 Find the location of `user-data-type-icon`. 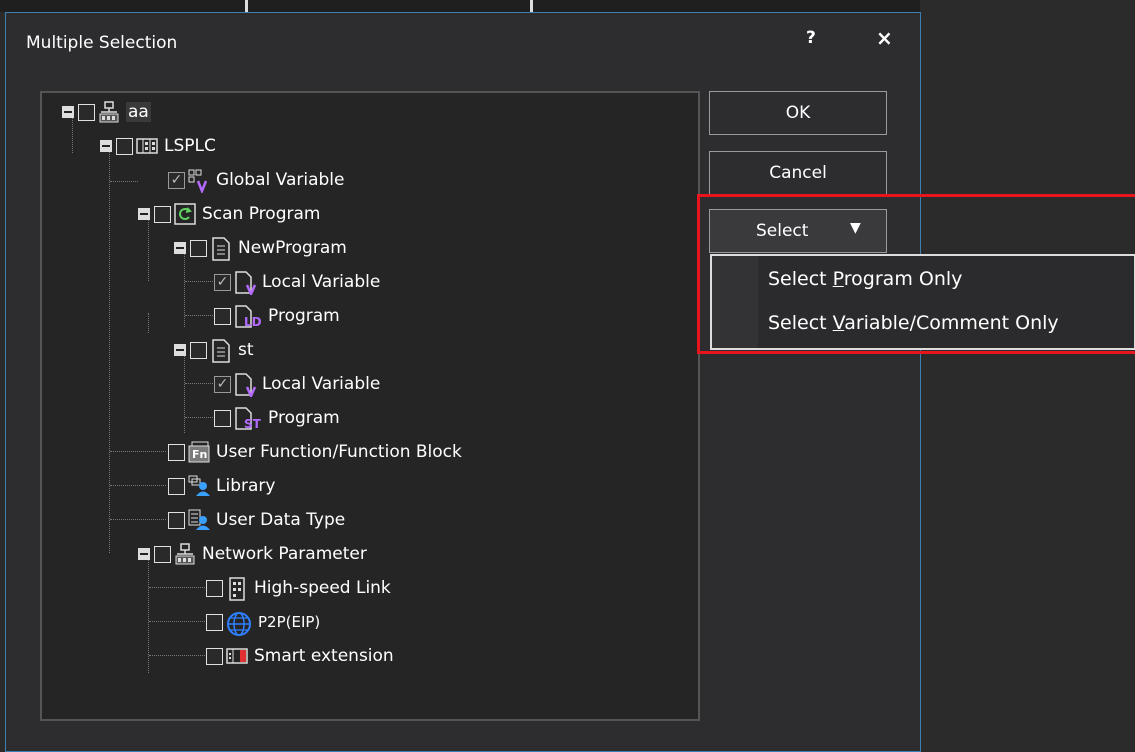

user-data-type-icon is located at coordinates (199, 520).